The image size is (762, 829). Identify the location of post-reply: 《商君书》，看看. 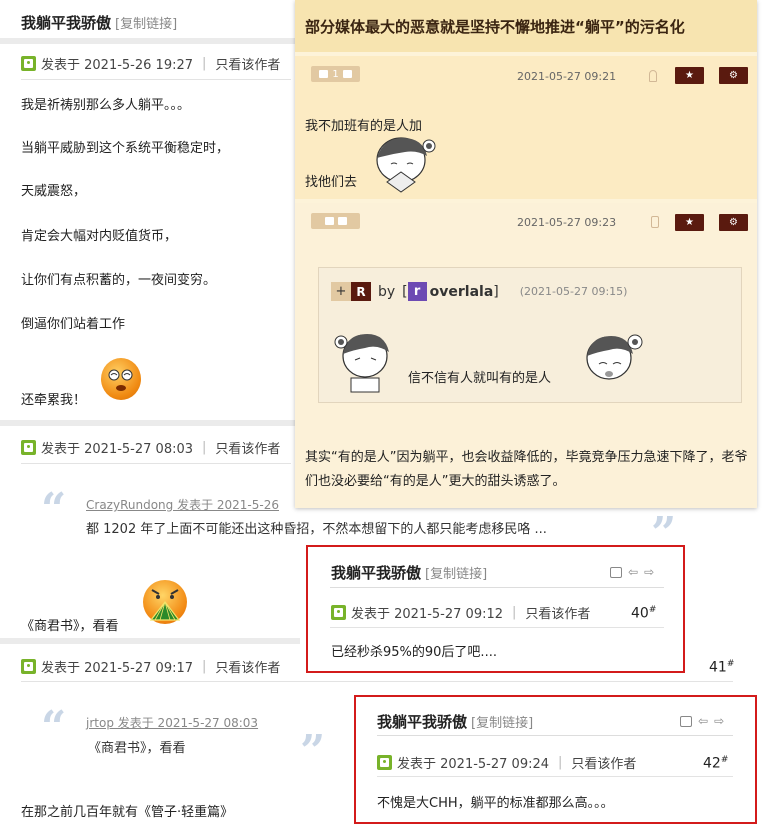
(70, 626).